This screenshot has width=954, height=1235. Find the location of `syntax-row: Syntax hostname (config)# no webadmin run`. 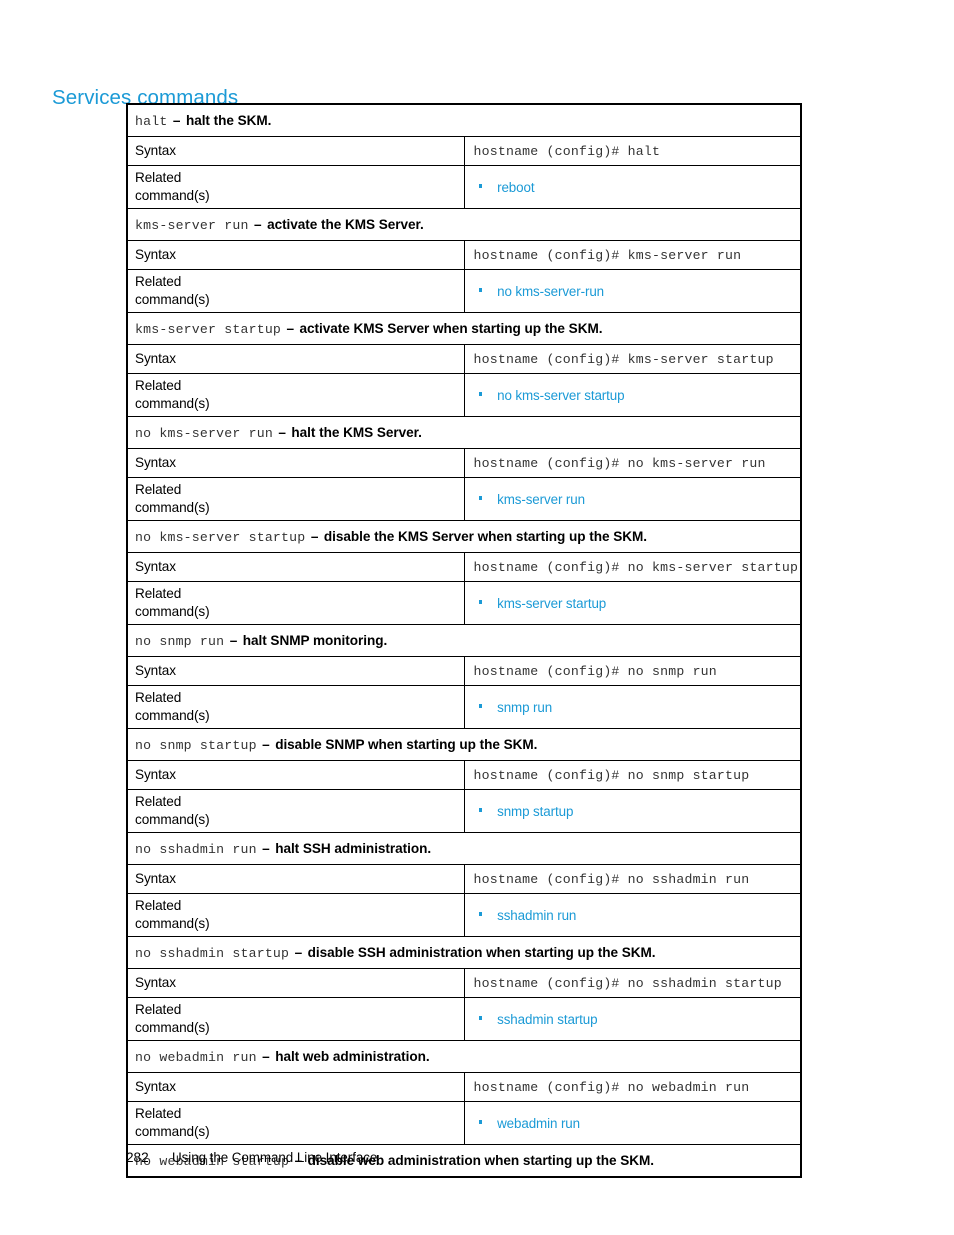

syntax-row: Syntax hostname (config)# no webadmin run is located at coordinates (464, 1087).